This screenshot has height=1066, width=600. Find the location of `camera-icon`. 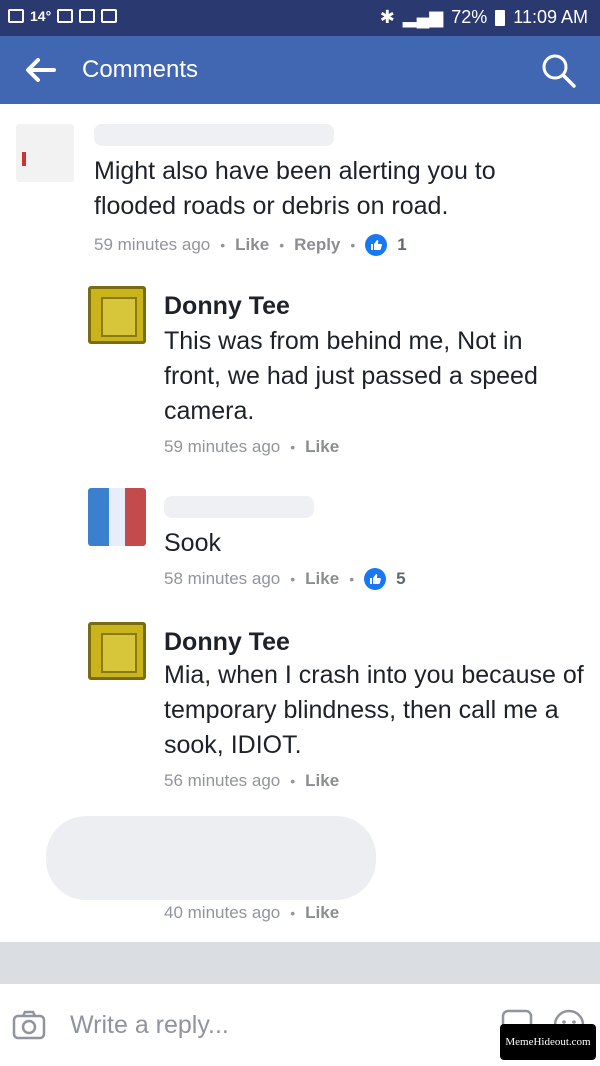

camera-icon is located at coordinates (29, 1025).